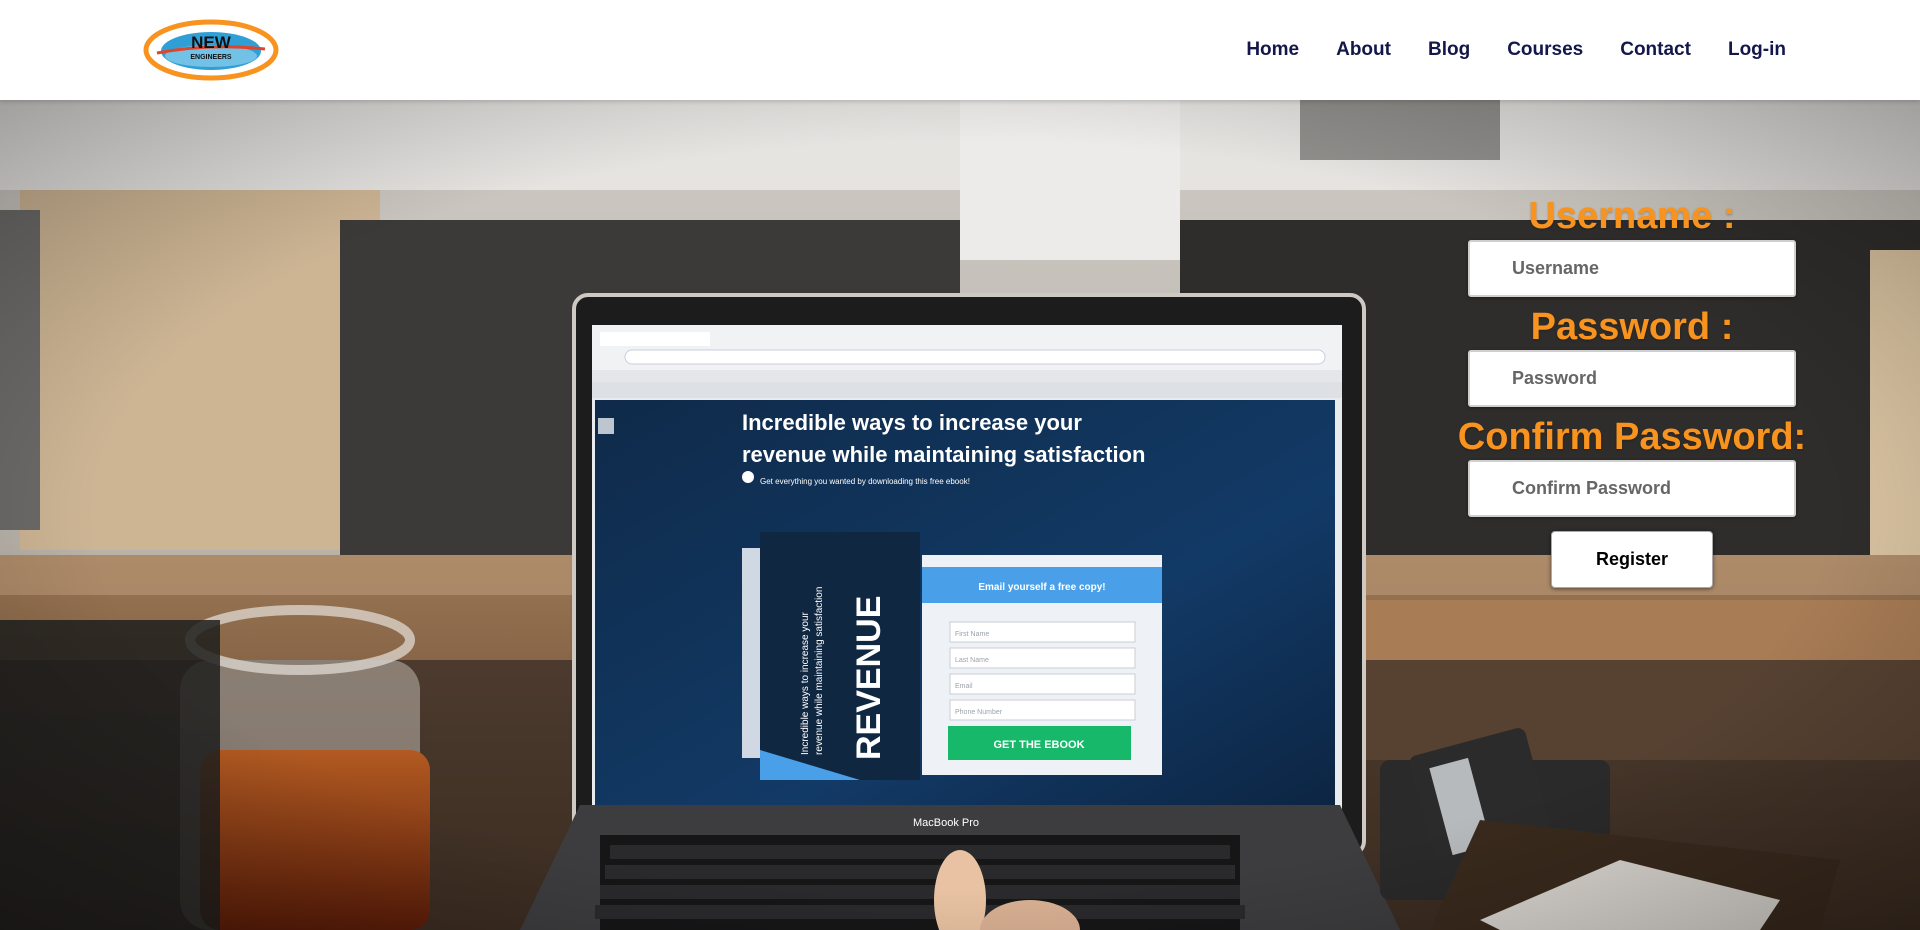  Describe the element at coordinates (805, 683) in the screenshot. I see `screen-book-sub-1: Incredible ways to increase your` at that location.